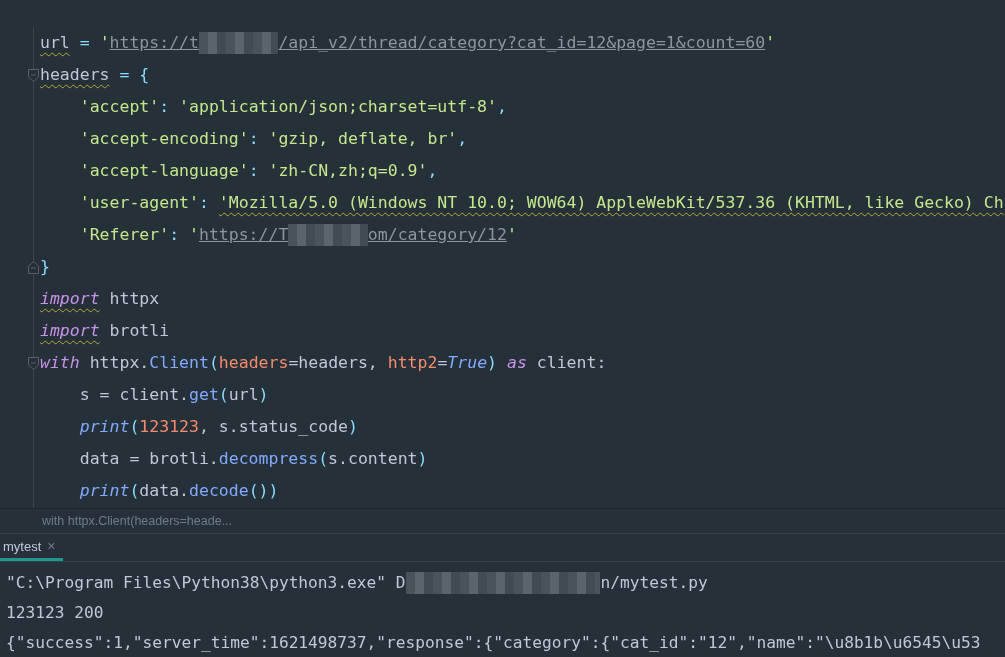 This screenshot has height=657, width=1005. I want to click on code-line: s = client.get(url), so click(174, 395).